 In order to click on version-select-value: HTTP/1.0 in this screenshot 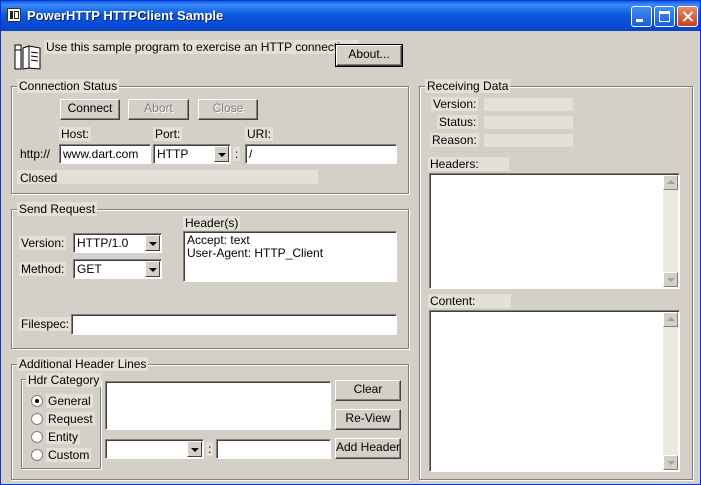, I will do `click(103, 243)`.